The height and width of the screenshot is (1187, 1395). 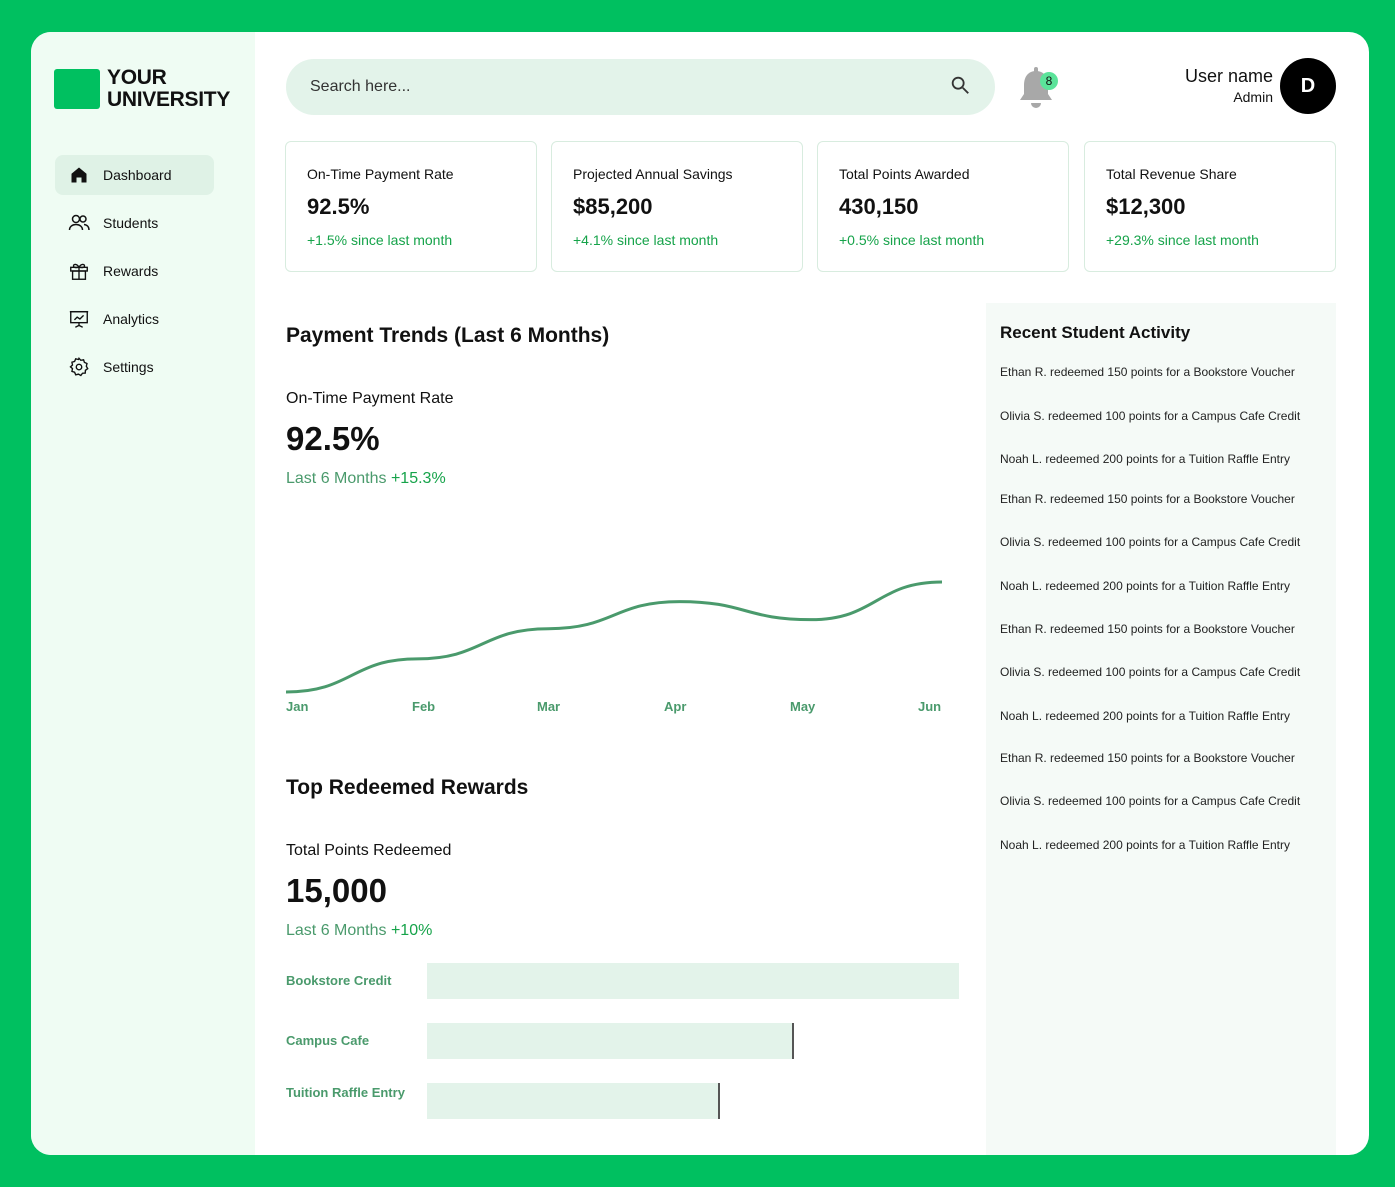 I want to click on bar-label: Bookstore Credit, so click(x=339, y=980).